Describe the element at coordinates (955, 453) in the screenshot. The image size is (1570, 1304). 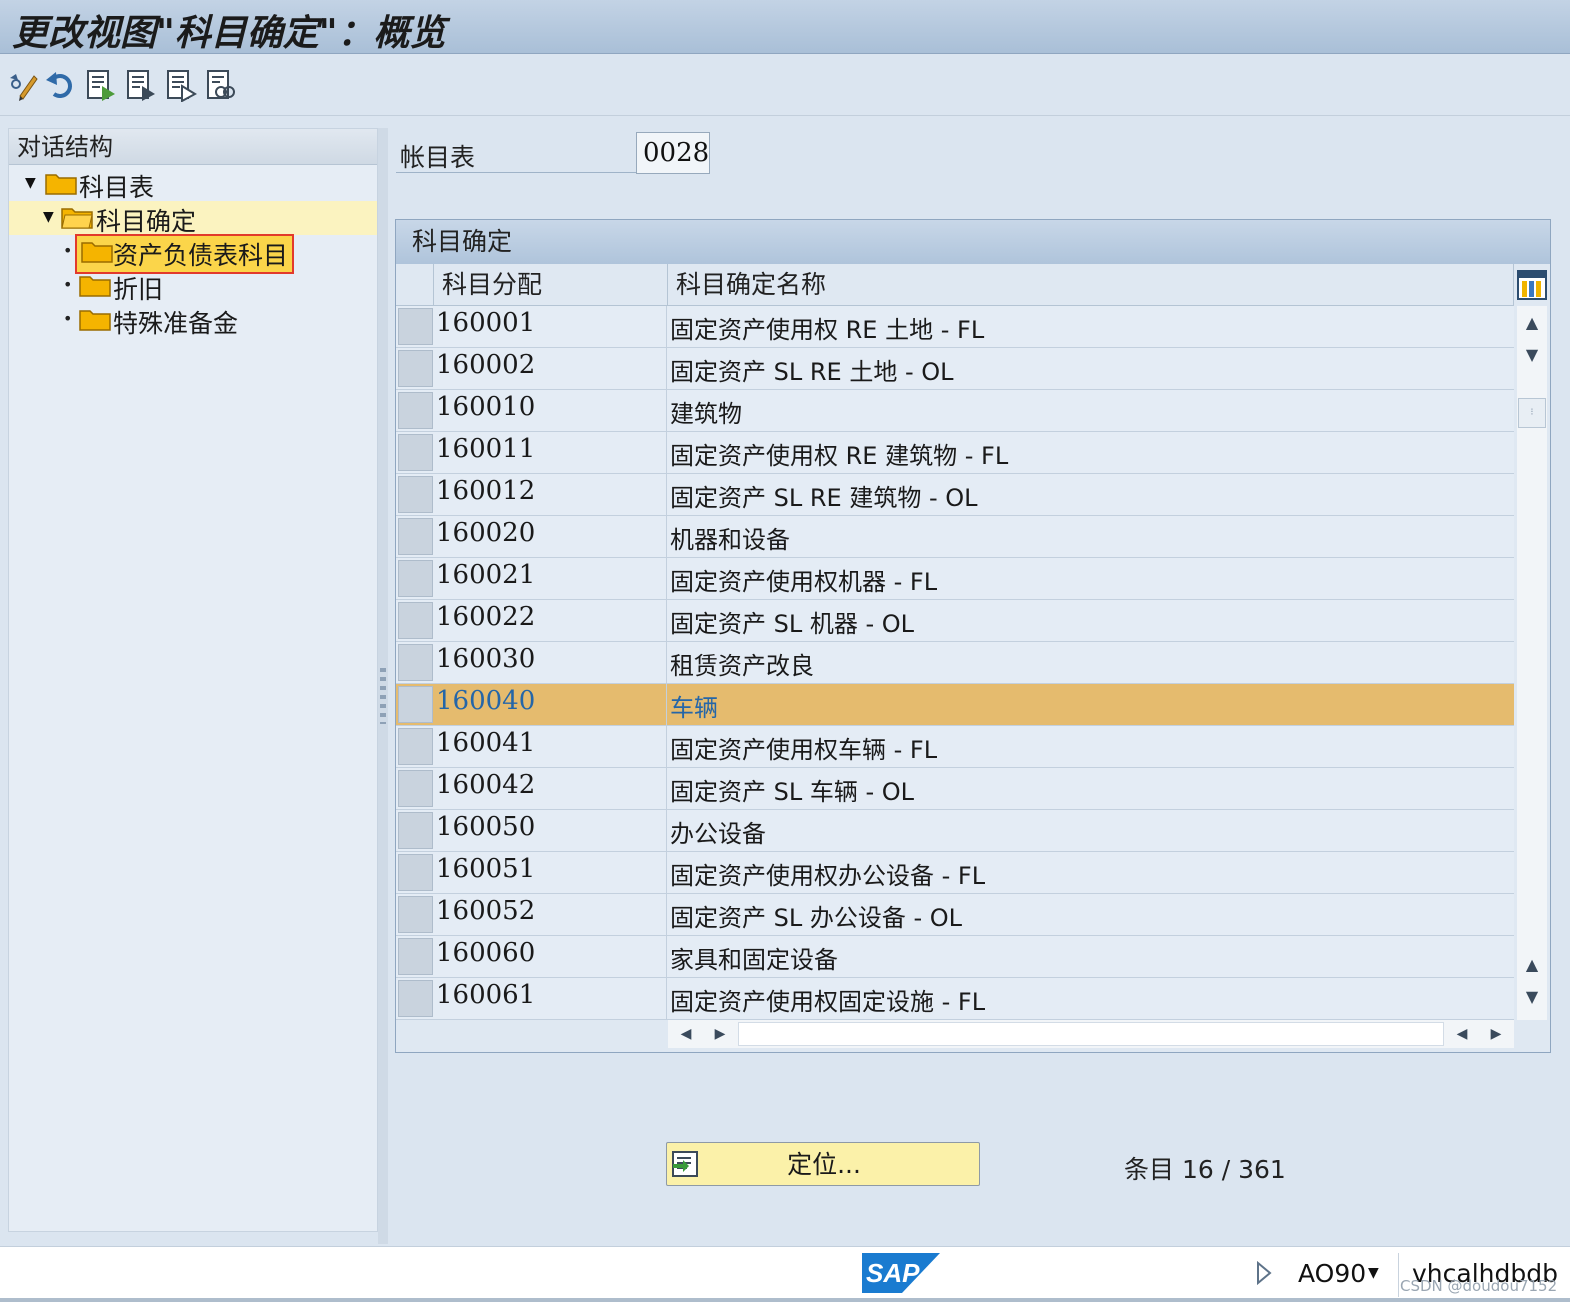
I see `table-row: 160011 固定资产使用权 RE 建筑物 - FL` at that location.